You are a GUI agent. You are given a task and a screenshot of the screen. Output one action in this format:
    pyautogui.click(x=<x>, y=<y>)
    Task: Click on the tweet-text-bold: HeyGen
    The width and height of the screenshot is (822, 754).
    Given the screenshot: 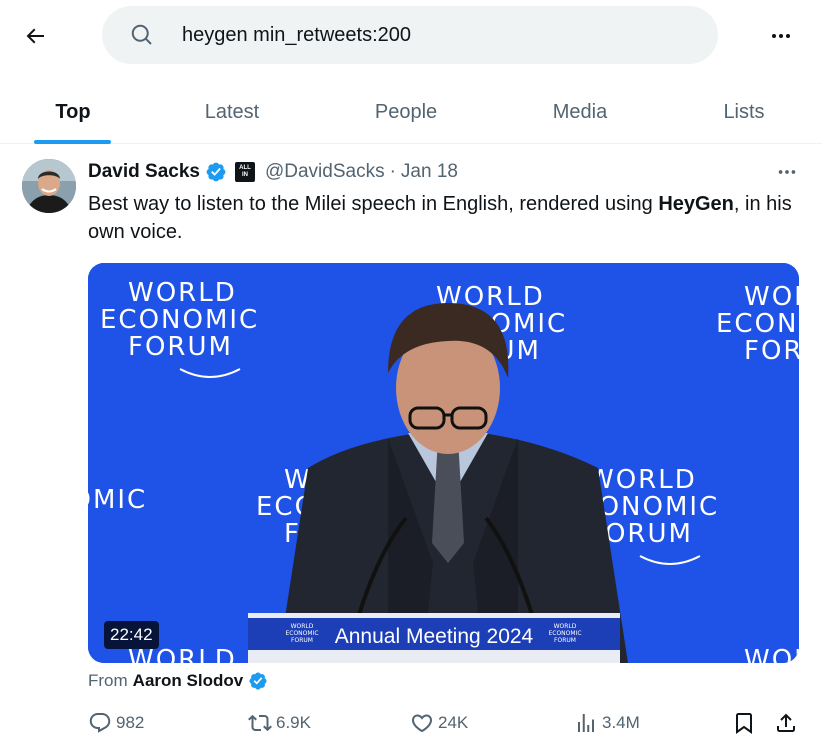 What is the action you would take?
    pyautogui.click(x=696, y=204)
    